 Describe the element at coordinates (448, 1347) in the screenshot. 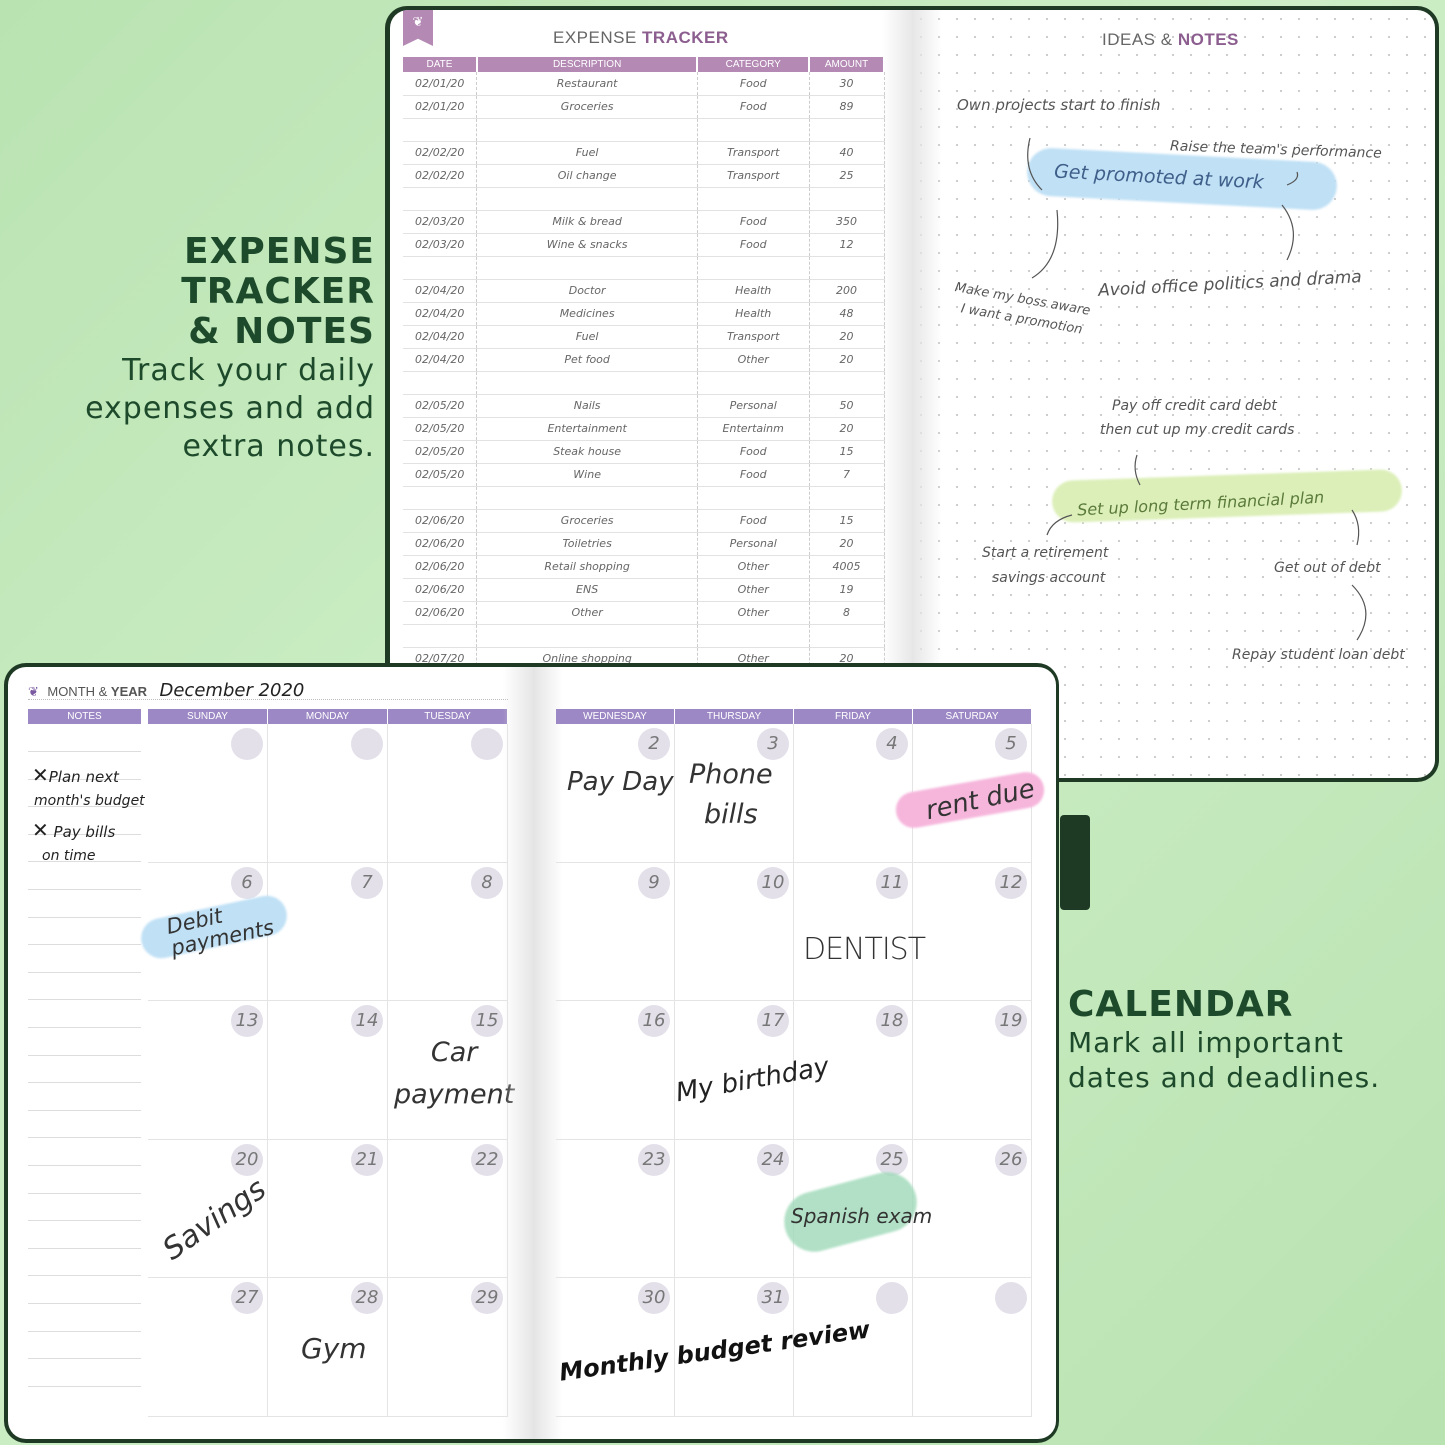

I see `day-cell: 29` at that location.